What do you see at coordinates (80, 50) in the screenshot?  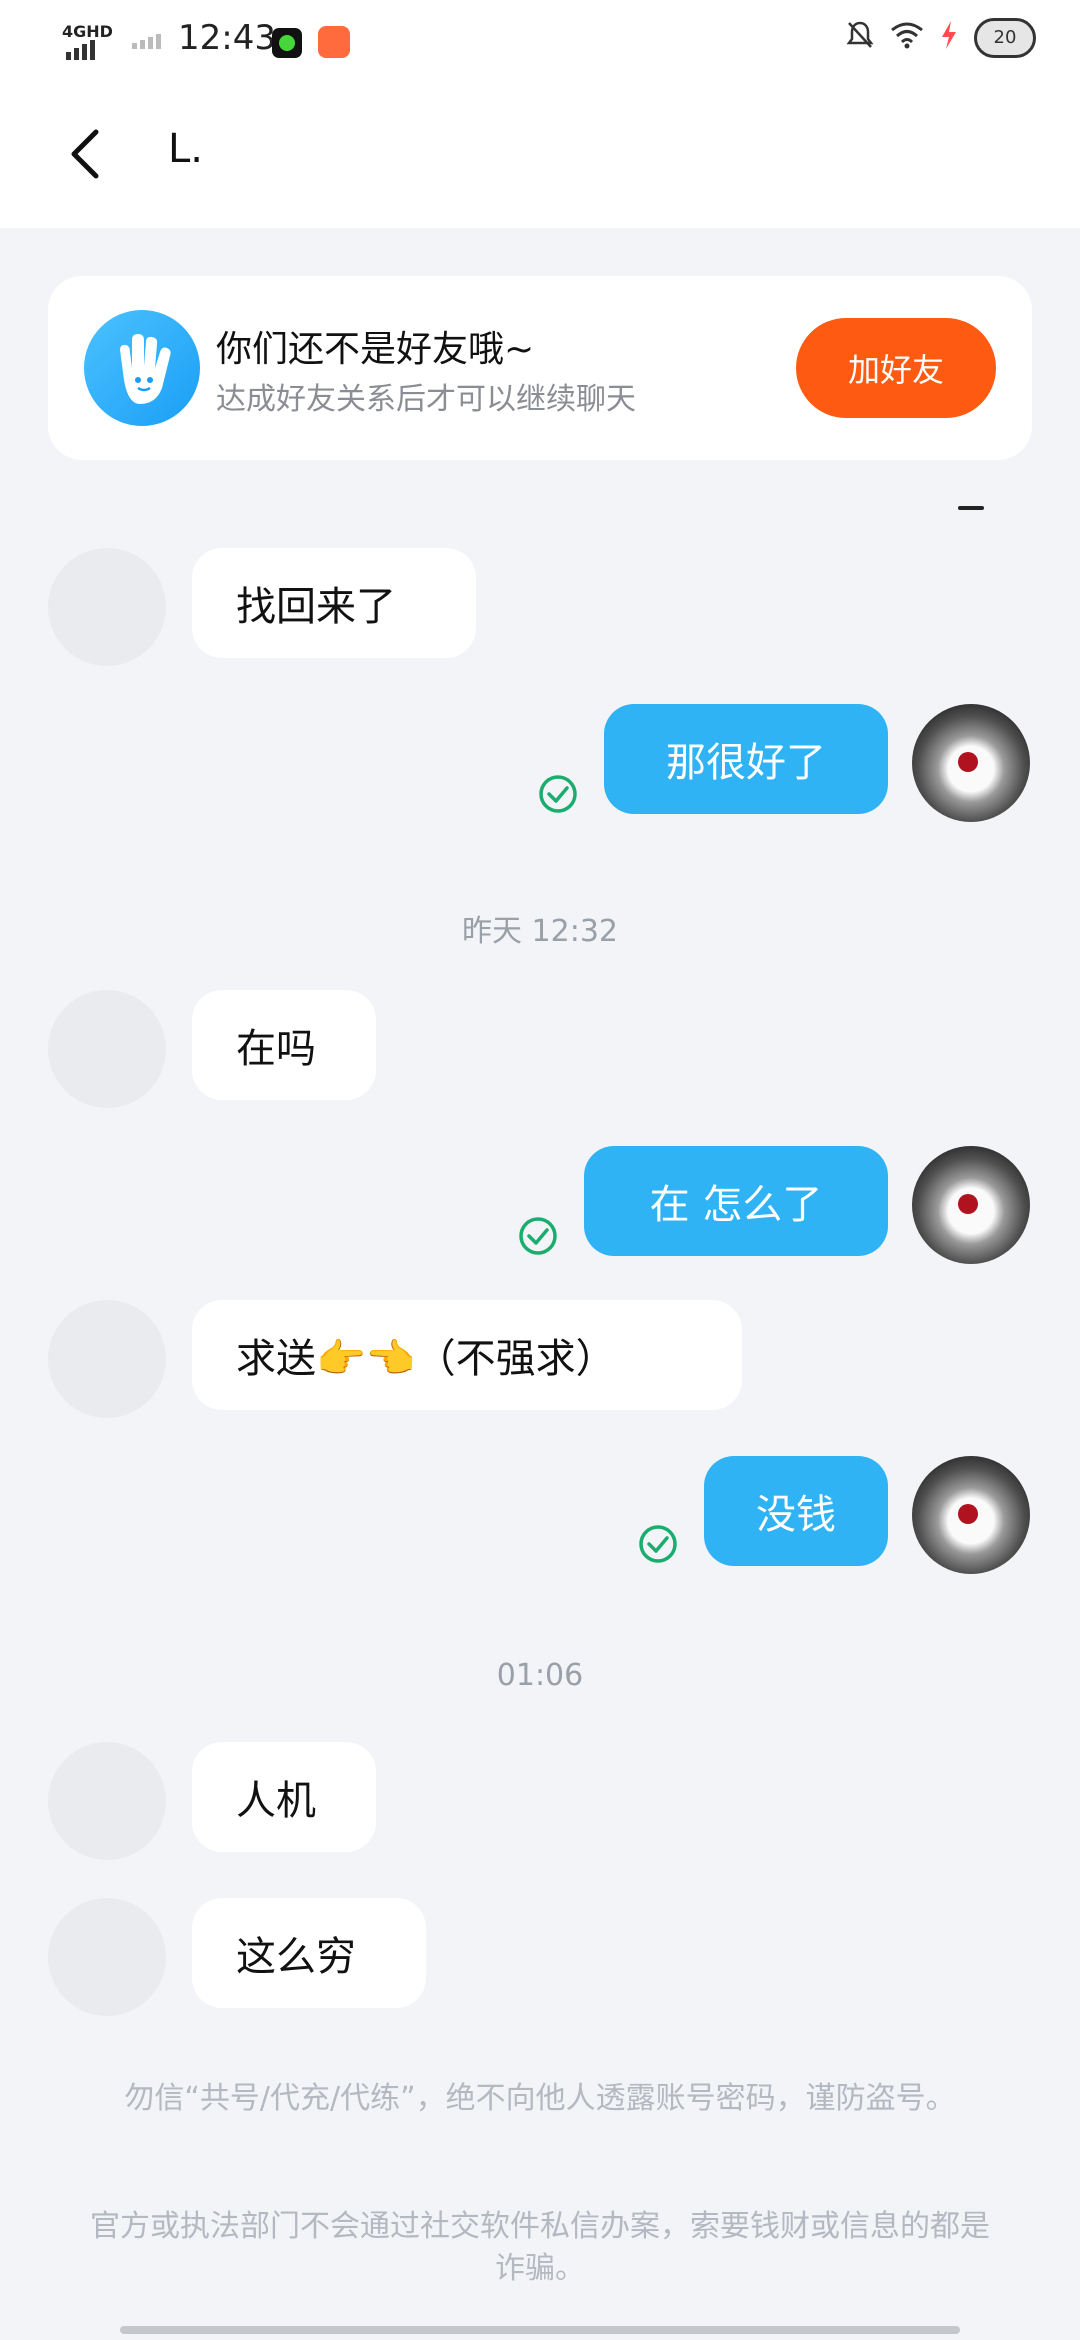 I see `signal-icon` at bounding box center [80, 50].